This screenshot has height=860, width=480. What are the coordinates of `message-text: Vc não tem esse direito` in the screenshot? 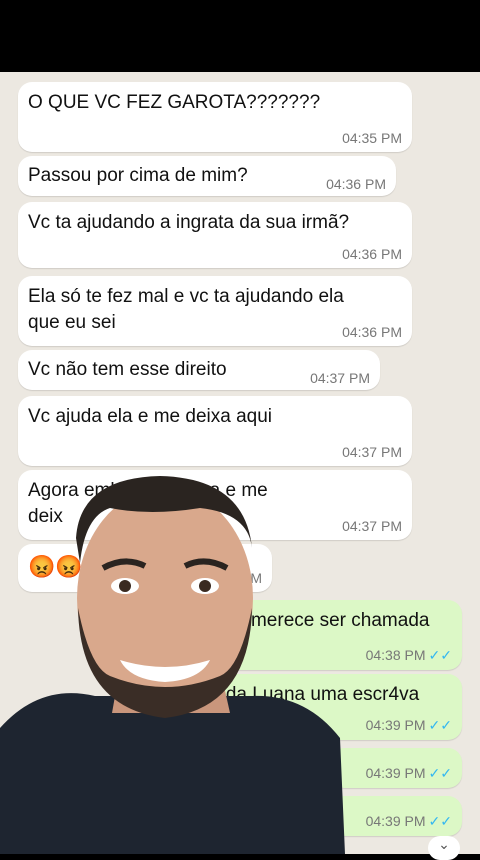 It's located at (127, 369).